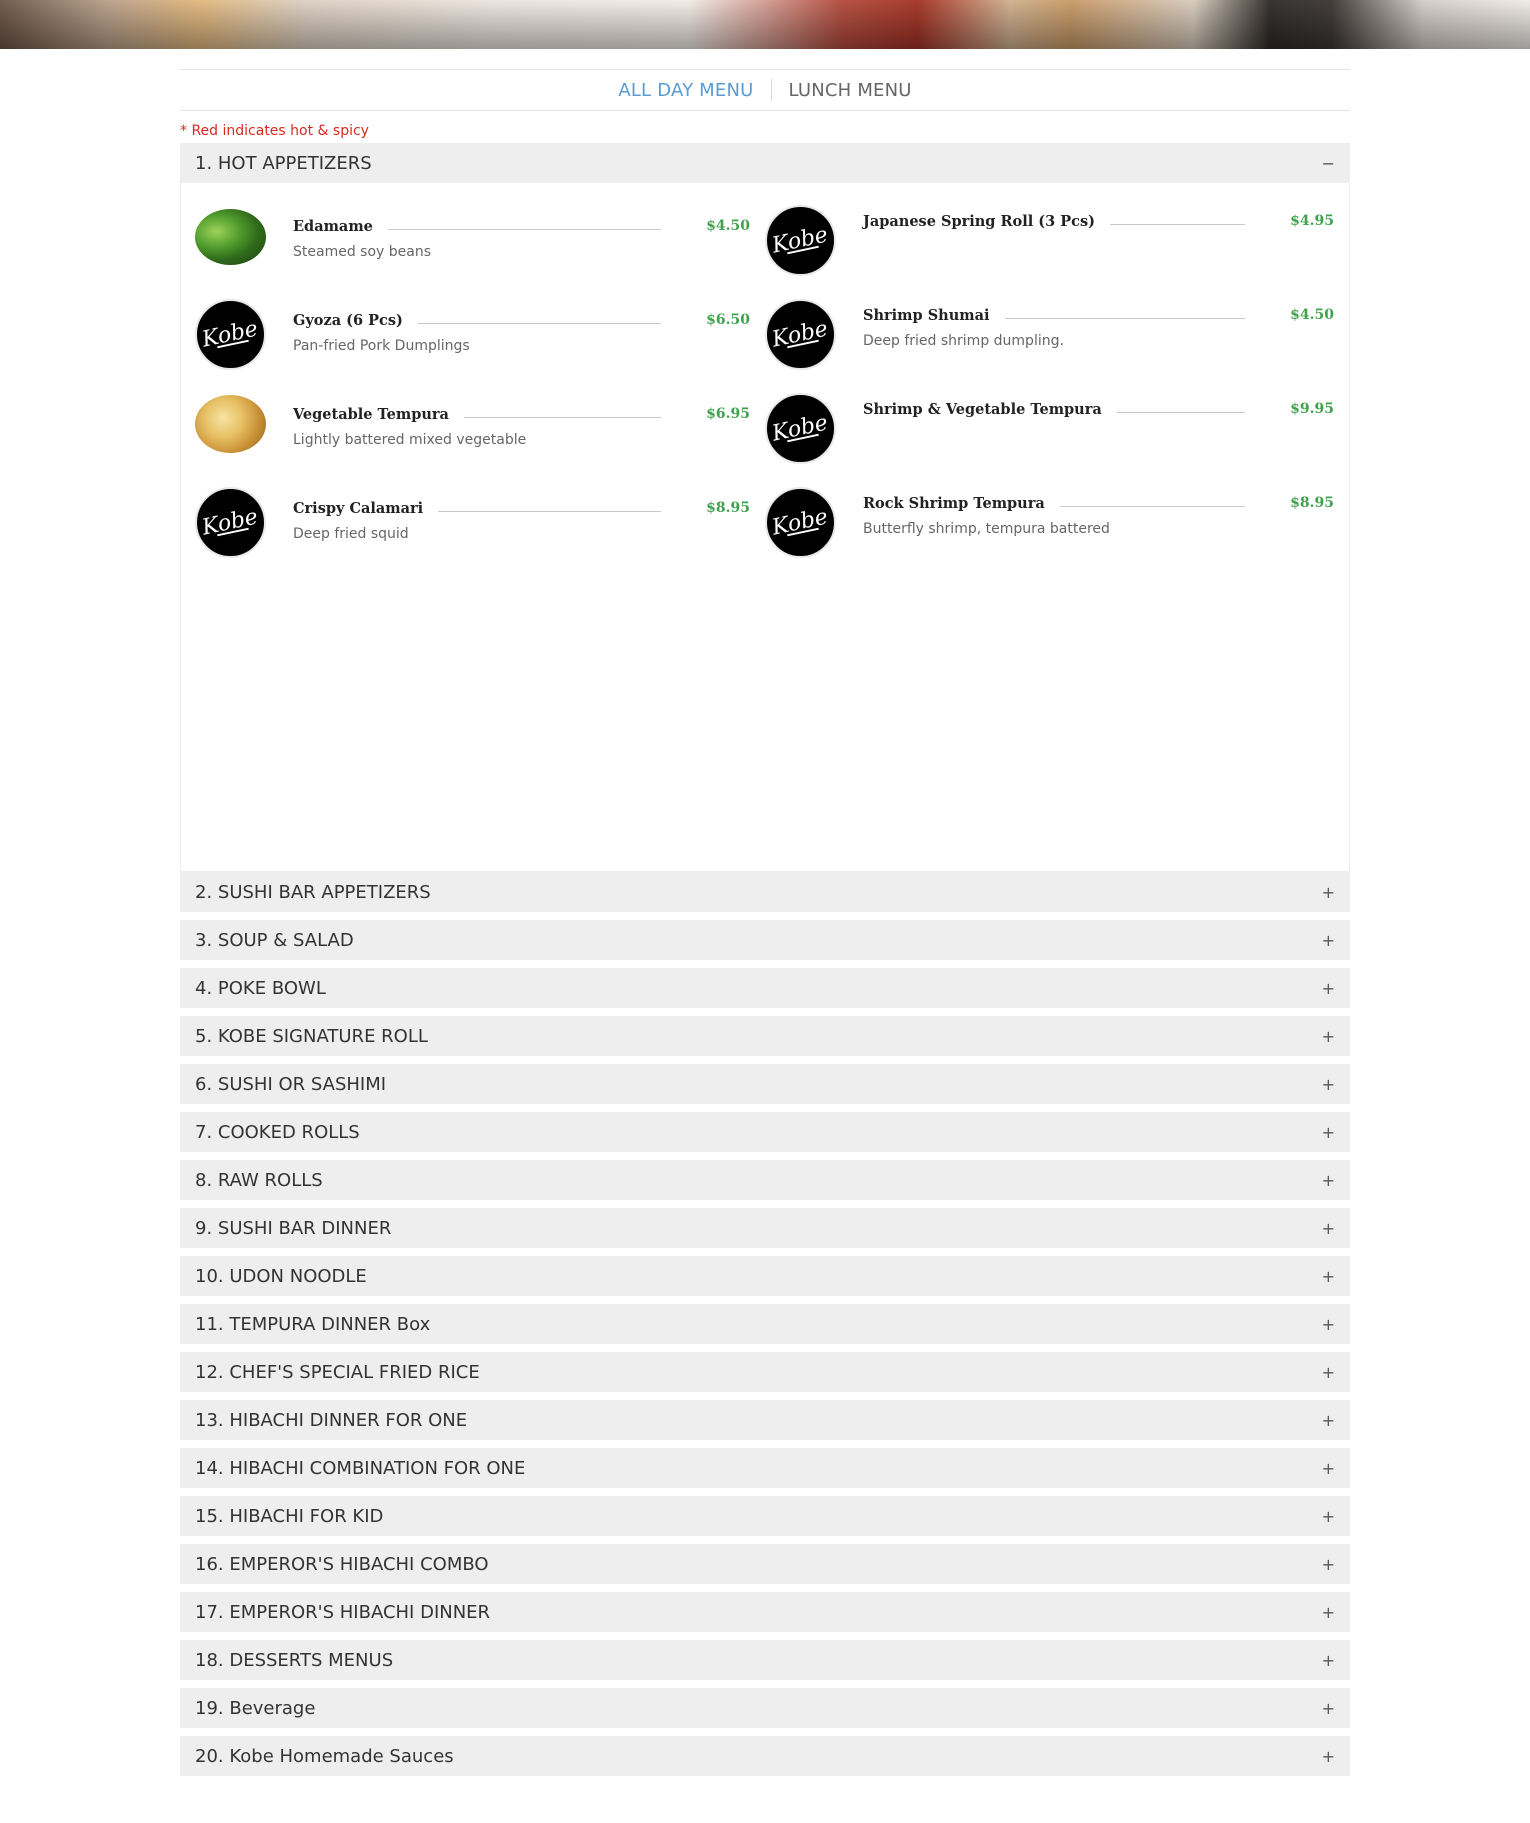 This screenshot has width=1530, height=1823. What do you see at coordinates (1098, 240) in the screenshot?
I see `menu-item-info: Japanese Spring Roll (3 Pcs) $4.95` at bounding box center [1098, 240].